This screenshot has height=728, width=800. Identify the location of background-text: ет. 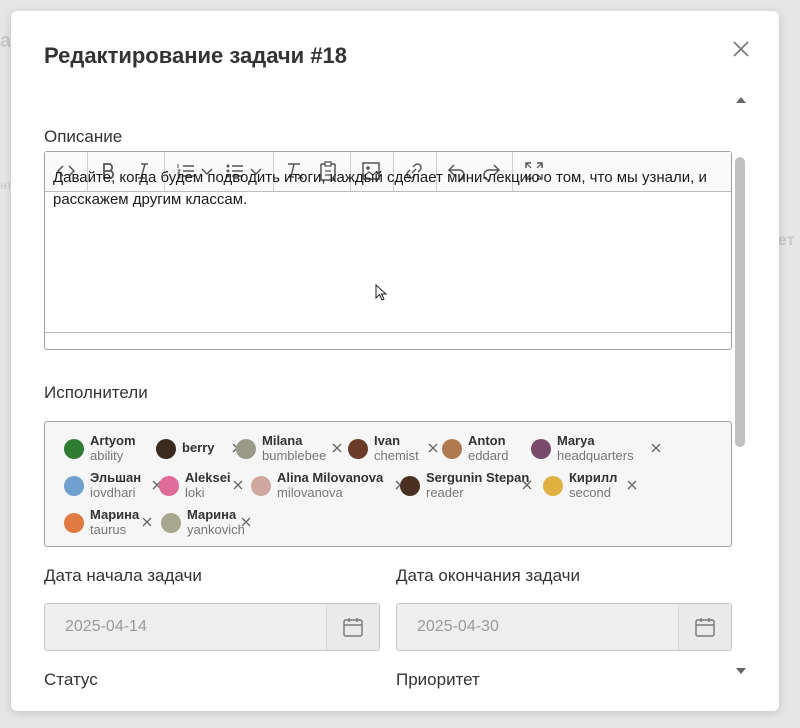
(786, 240).